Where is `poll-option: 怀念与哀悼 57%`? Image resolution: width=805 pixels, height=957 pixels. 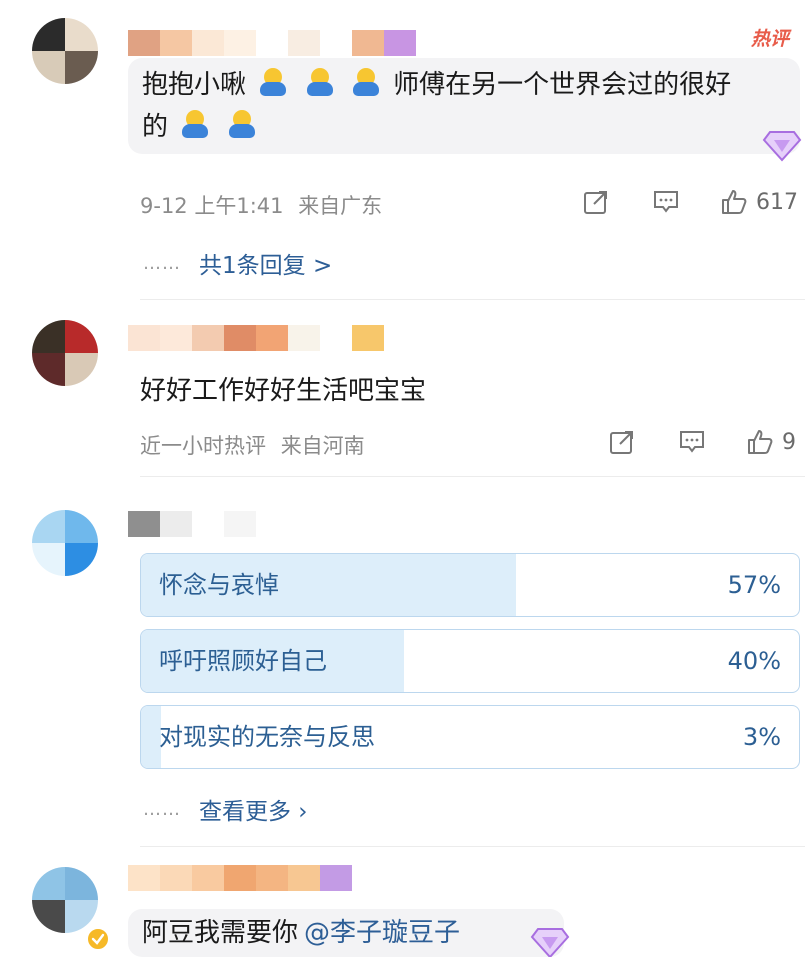
poll-option: 怀念与哀悼 57% is located at coordinates (470, 585).